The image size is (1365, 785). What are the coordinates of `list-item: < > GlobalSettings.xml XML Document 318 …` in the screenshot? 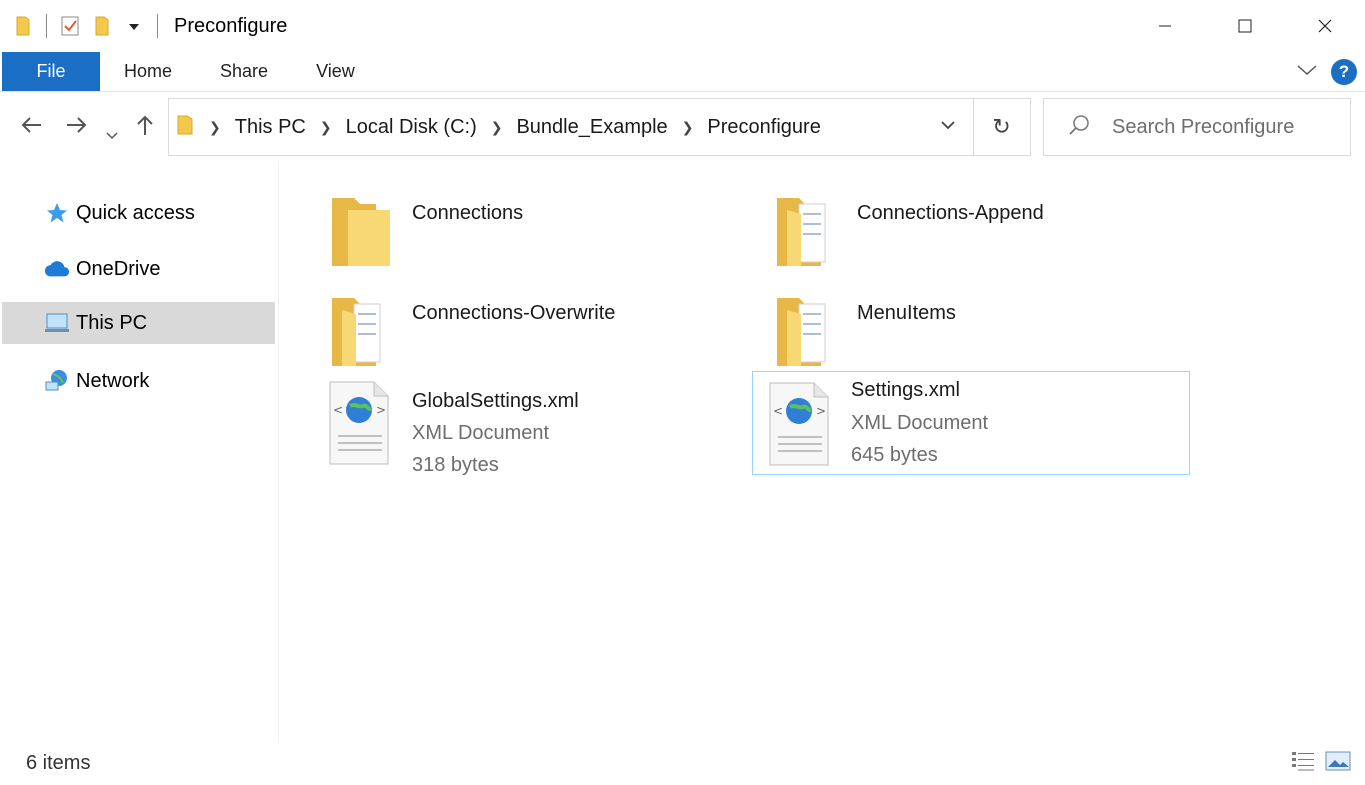 It's located at (505, 423).